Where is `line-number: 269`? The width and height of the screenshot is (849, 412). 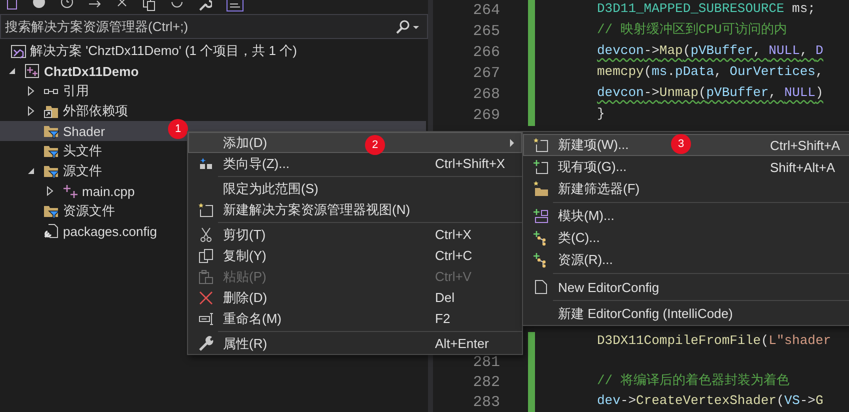 line-number: 269 is located at coordinates (486, 115).